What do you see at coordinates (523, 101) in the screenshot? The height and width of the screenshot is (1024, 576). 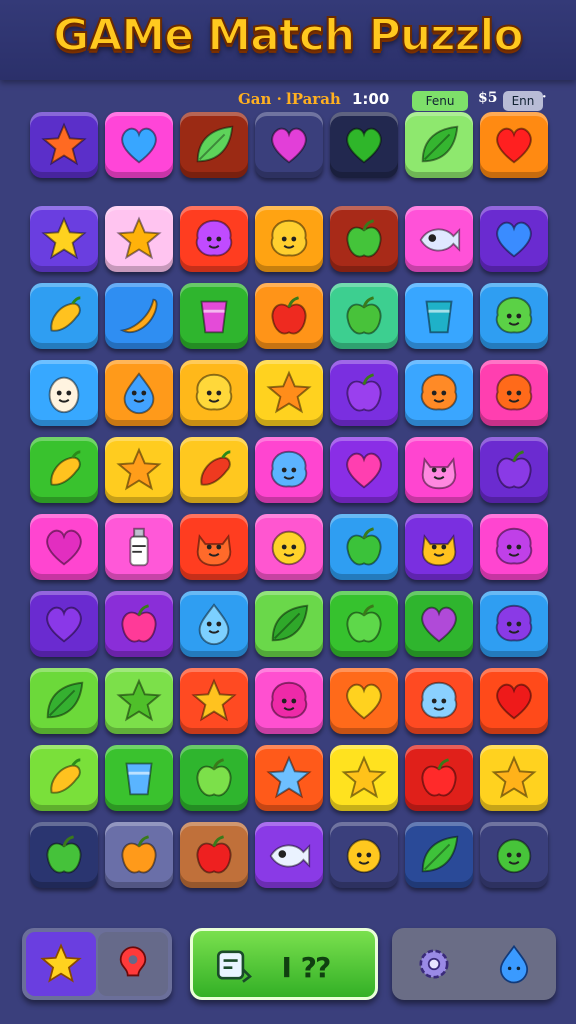 I see `end-pill: Enn` at bounding box center [523, 101].